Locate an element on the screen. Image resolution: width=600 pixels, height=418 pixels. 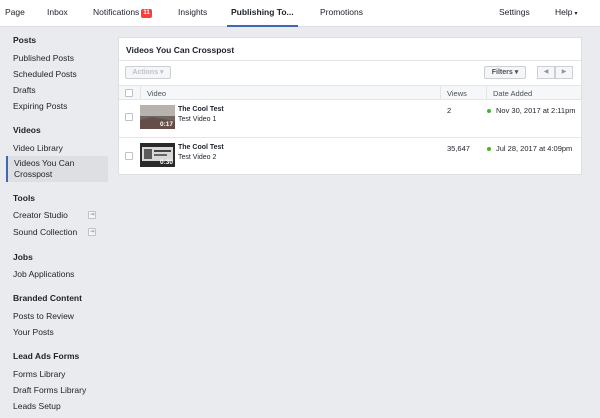
video-duration: 0:30 is located at coordinates (166, 162).